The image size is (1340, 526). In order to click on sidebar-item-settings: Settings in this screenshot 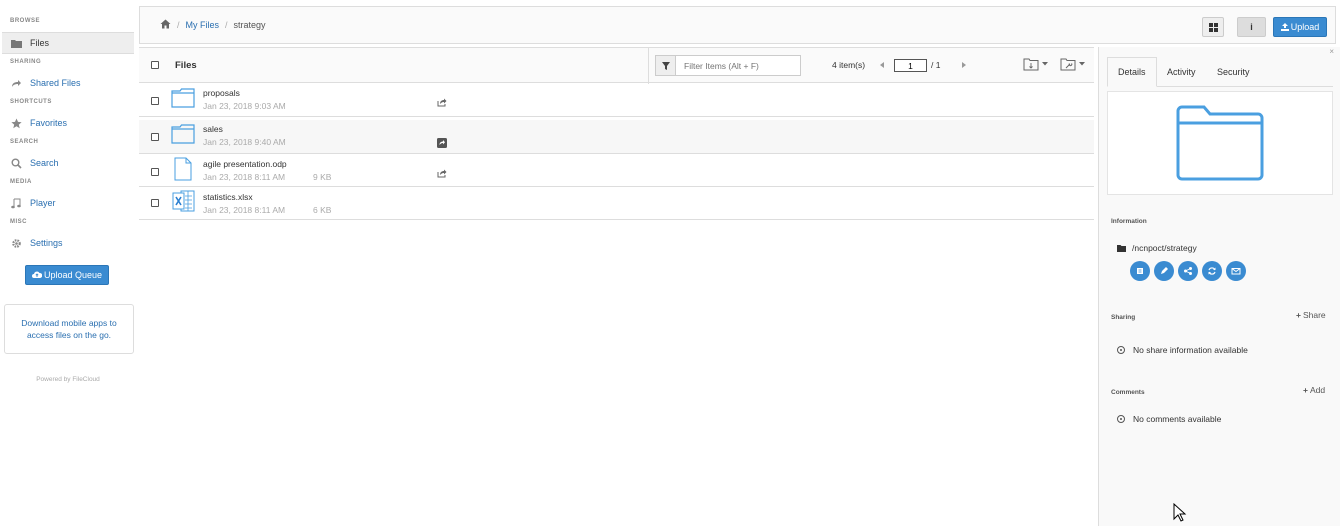, I will do `click(68, 243)`.